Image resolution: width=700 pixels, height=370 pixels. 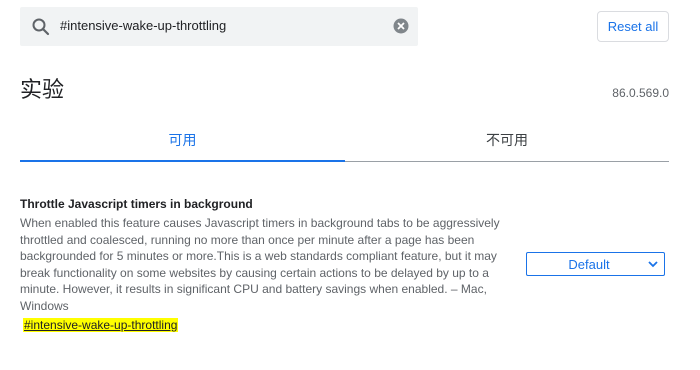 What do you see at coordinates (507, 140) in the screenshot?
I see `tab-unavailable: 不可用` at bounding box center [507, 140].